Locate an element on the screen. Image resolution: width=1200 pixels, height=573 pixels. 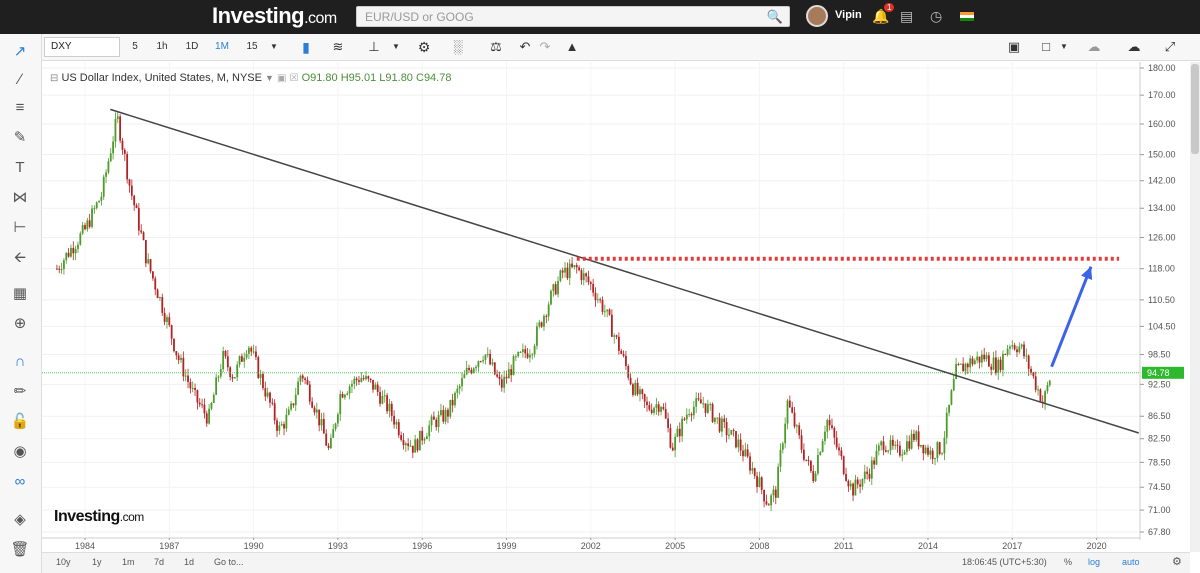
bars-icon: ░ is located at coordinates (458, 47).